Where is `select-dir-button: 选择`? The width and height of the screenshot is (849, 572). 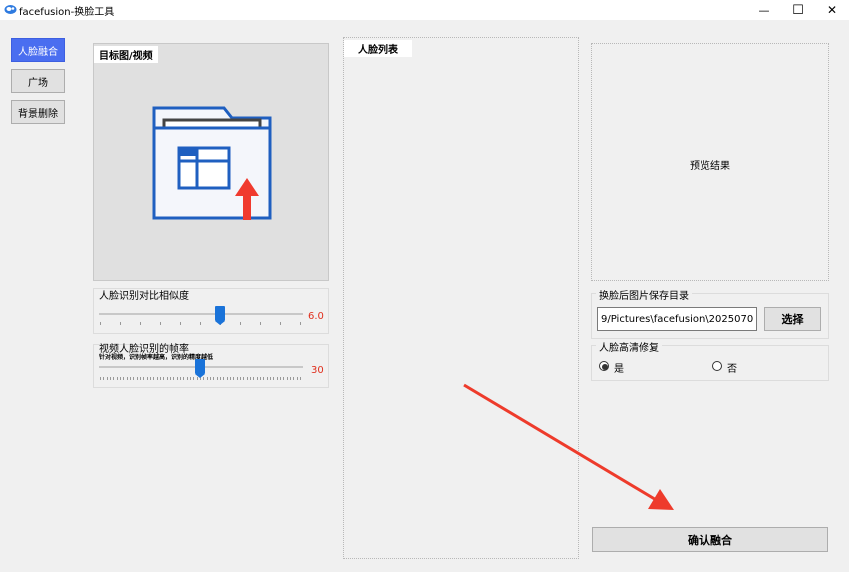 select-dir-button: 选择 is located at coordinates (792, 319).